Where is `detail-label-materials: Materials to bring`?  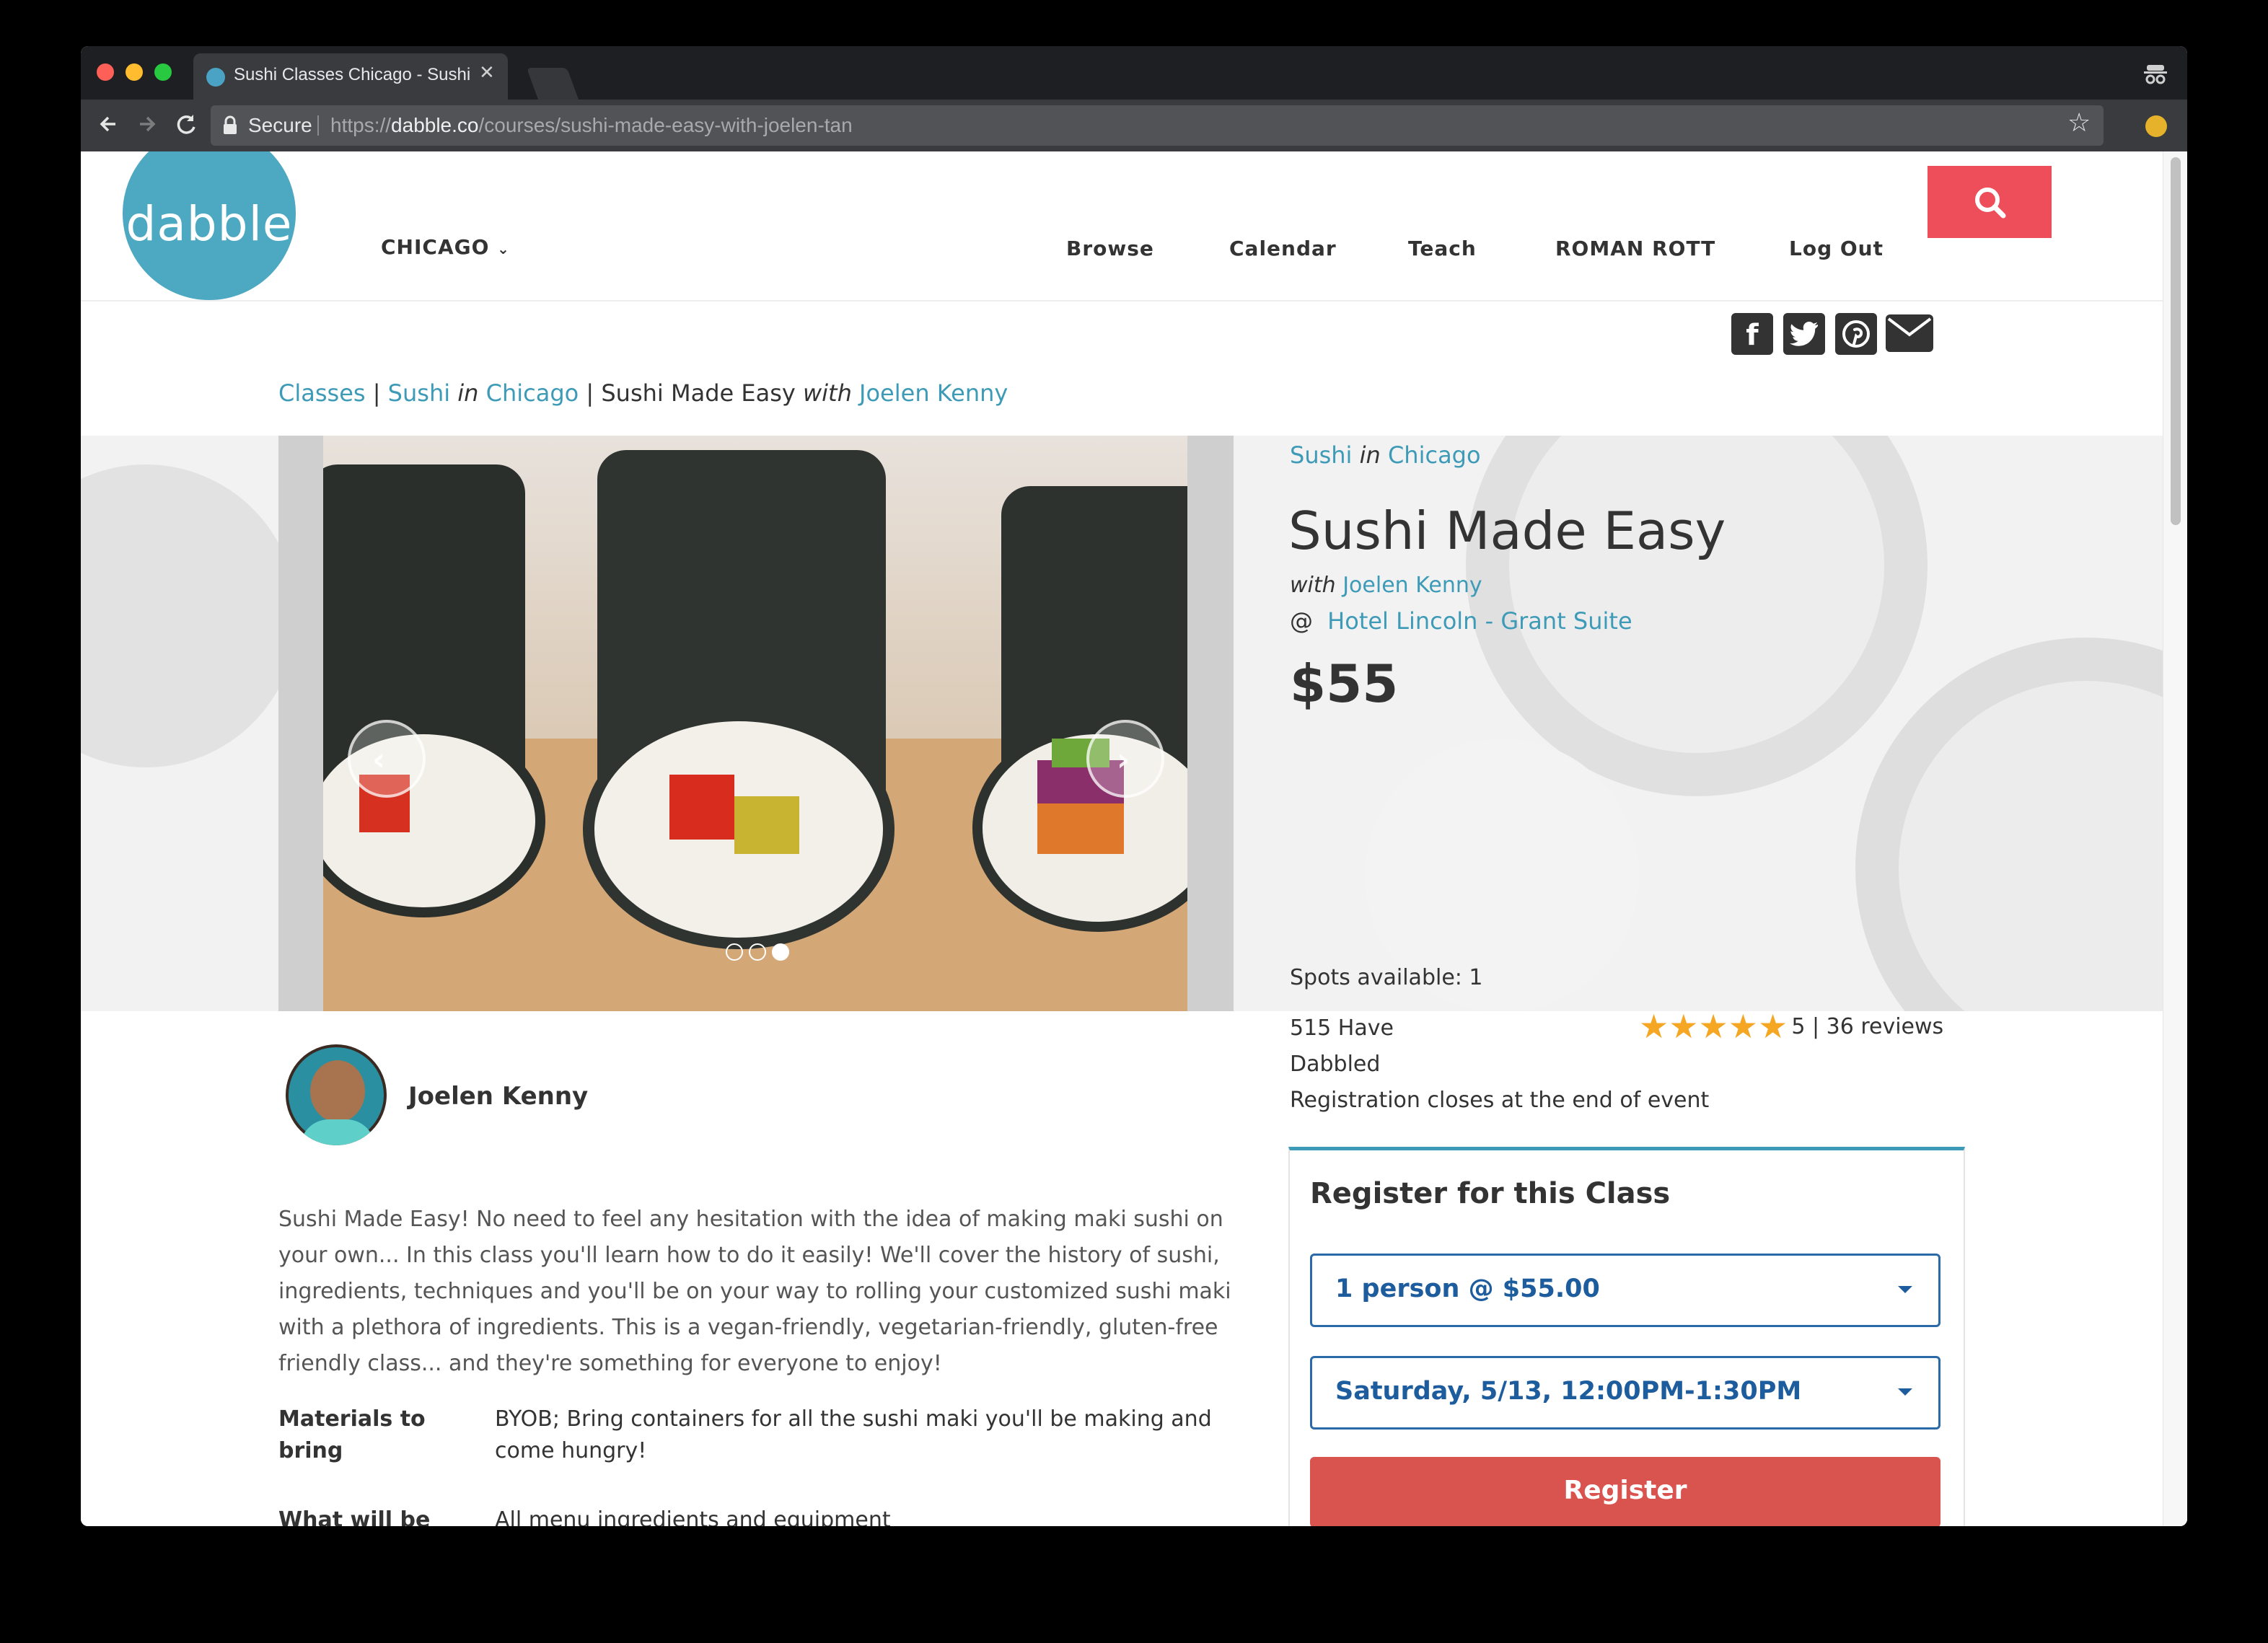 detail-label-materials: Materials to bring is located at coordinates (352, 1434).